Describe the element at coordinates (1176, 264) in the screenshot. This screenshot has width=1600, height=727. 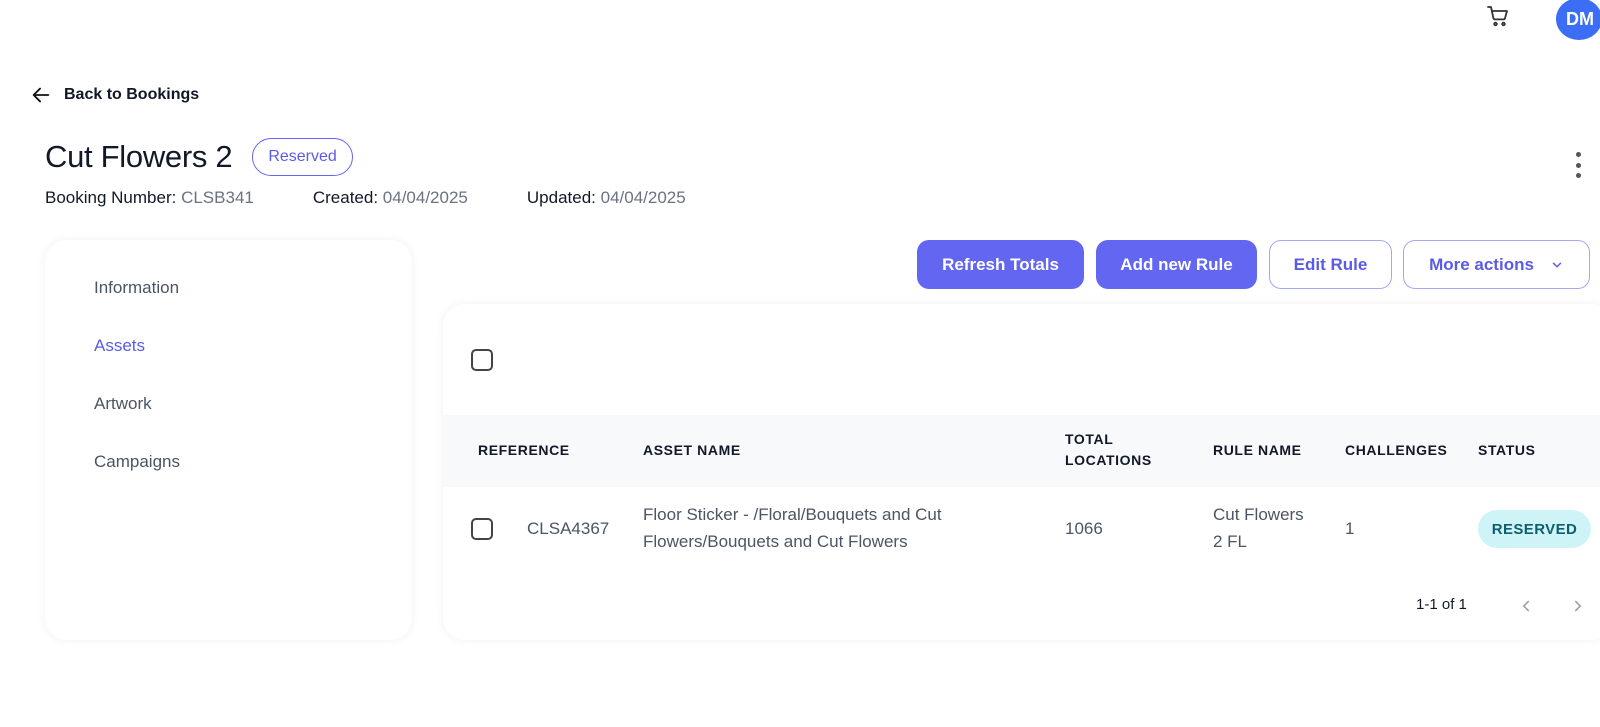
I see `add-new-rule-button: Add new Rule` at that location.